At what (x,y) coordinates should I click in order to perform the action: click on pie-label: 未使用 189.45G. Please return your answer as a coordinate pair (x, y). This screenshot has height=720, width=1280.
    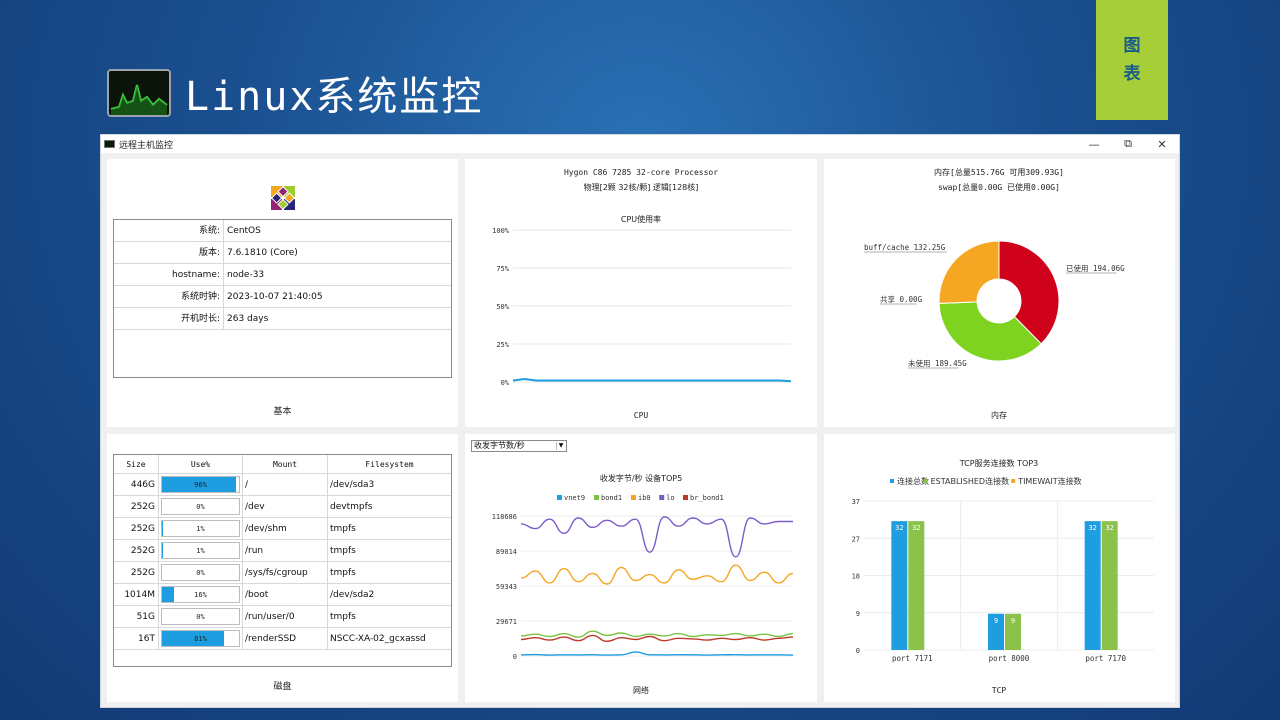
    Looking at the image, I should click on (937, 363).